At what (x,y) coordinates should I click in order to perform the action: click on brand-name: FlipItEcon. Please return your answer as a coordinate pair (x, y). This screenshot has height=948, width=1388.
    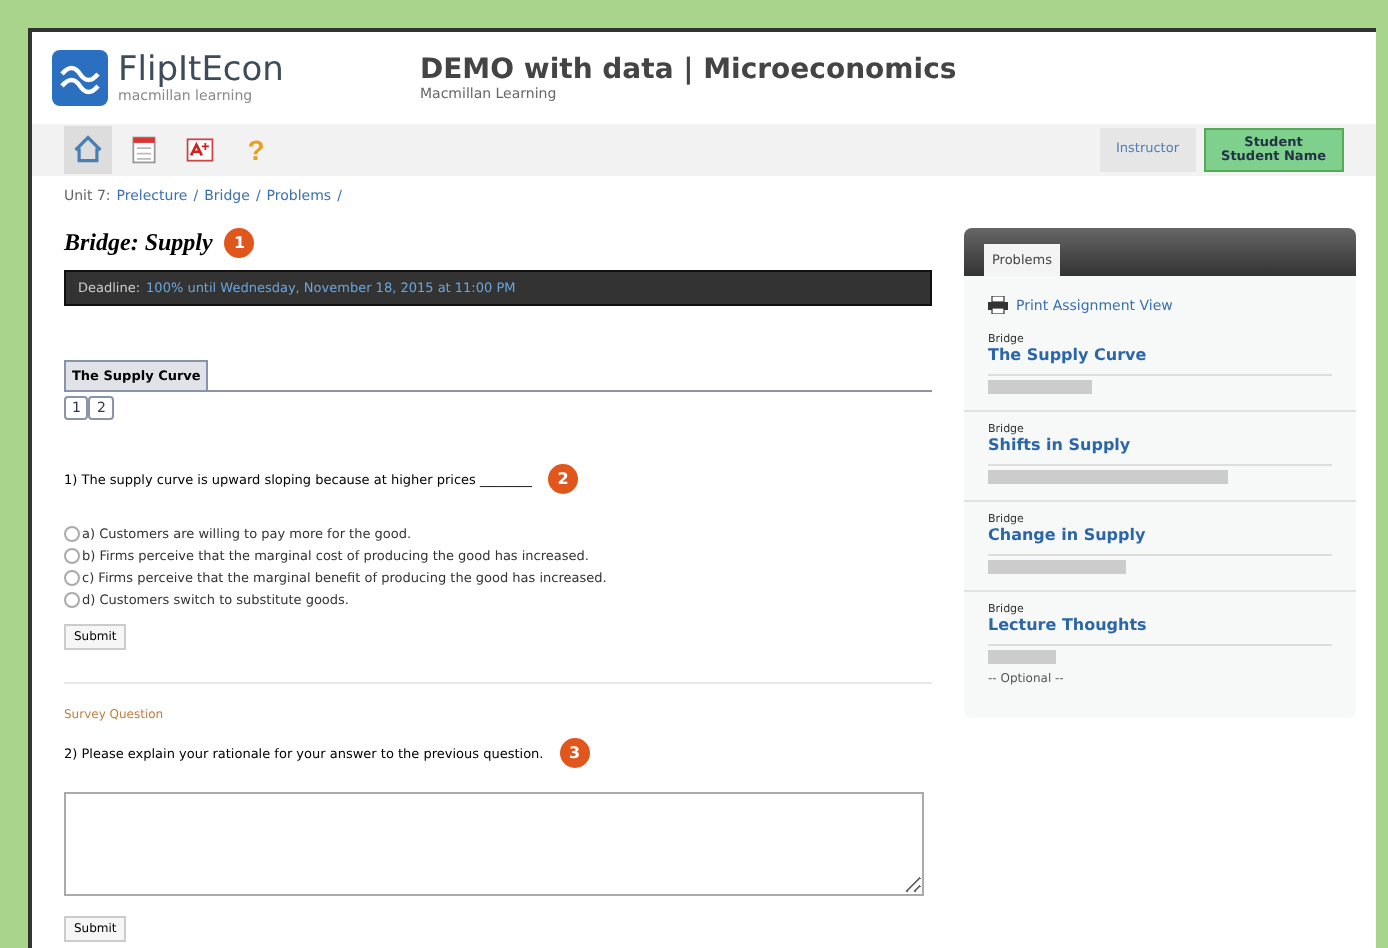
    Looking at the image, I should click on (201, 70).